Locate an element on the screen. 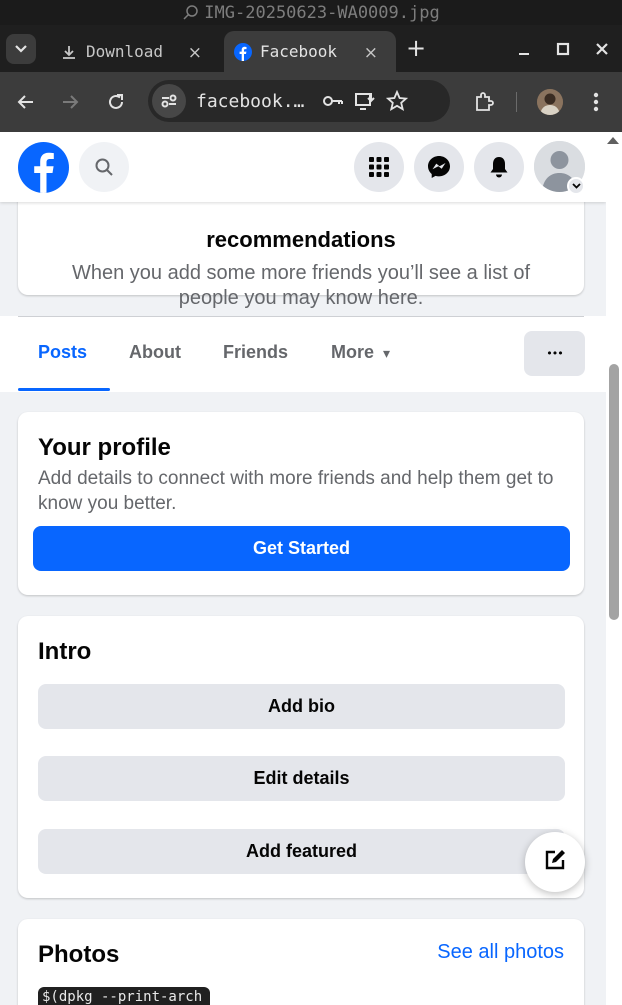  tab-facebook: Facebook × is located at coordinates (310, 51).